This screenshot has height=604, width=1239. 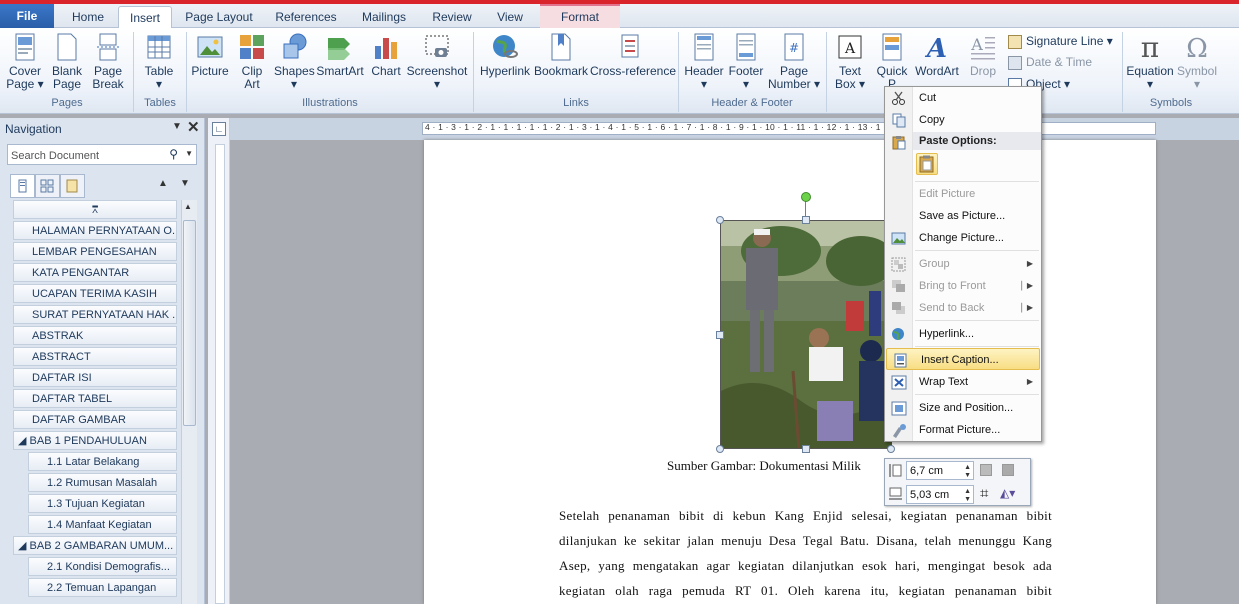 I want to click on nav-heading-item: DAFTAR ISI, so click(x=95, y=377).